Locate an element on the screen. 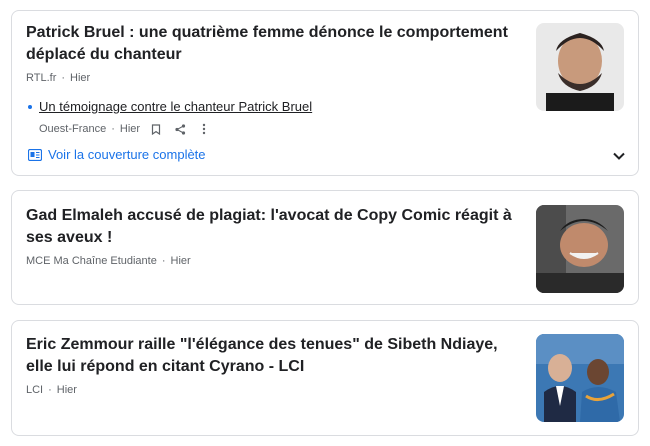  article-meta: MCE Ma Chaîne Etudiante · Hier is located at coordinates (108, 261).